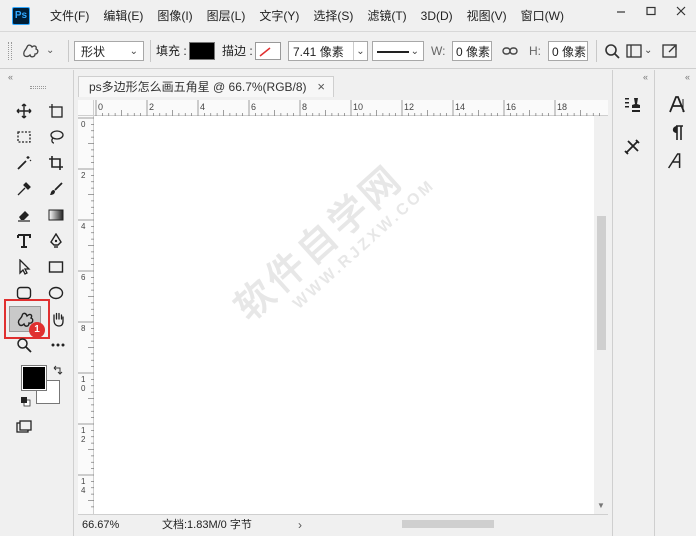  Describe the element at coordinates (358, 107) in the screenshot. I see `ruler-label: 10` at that location.